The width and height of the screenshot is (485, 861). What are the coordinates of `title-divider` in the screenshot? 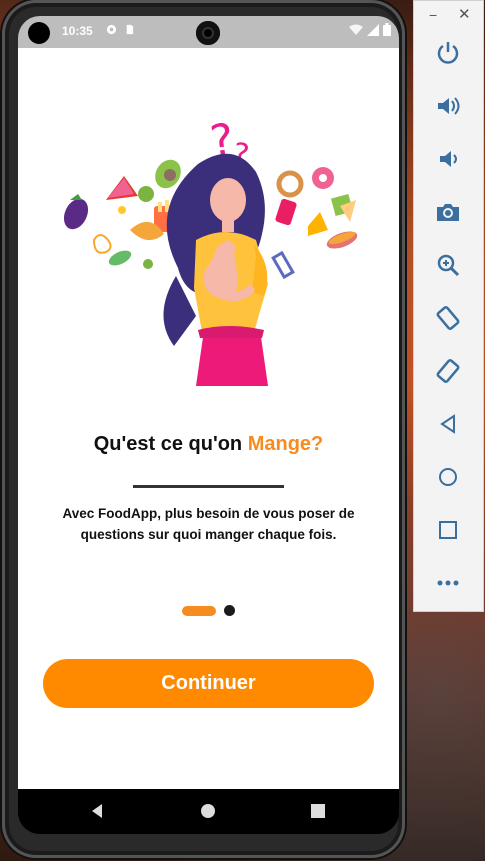 It's located at (208, 486).